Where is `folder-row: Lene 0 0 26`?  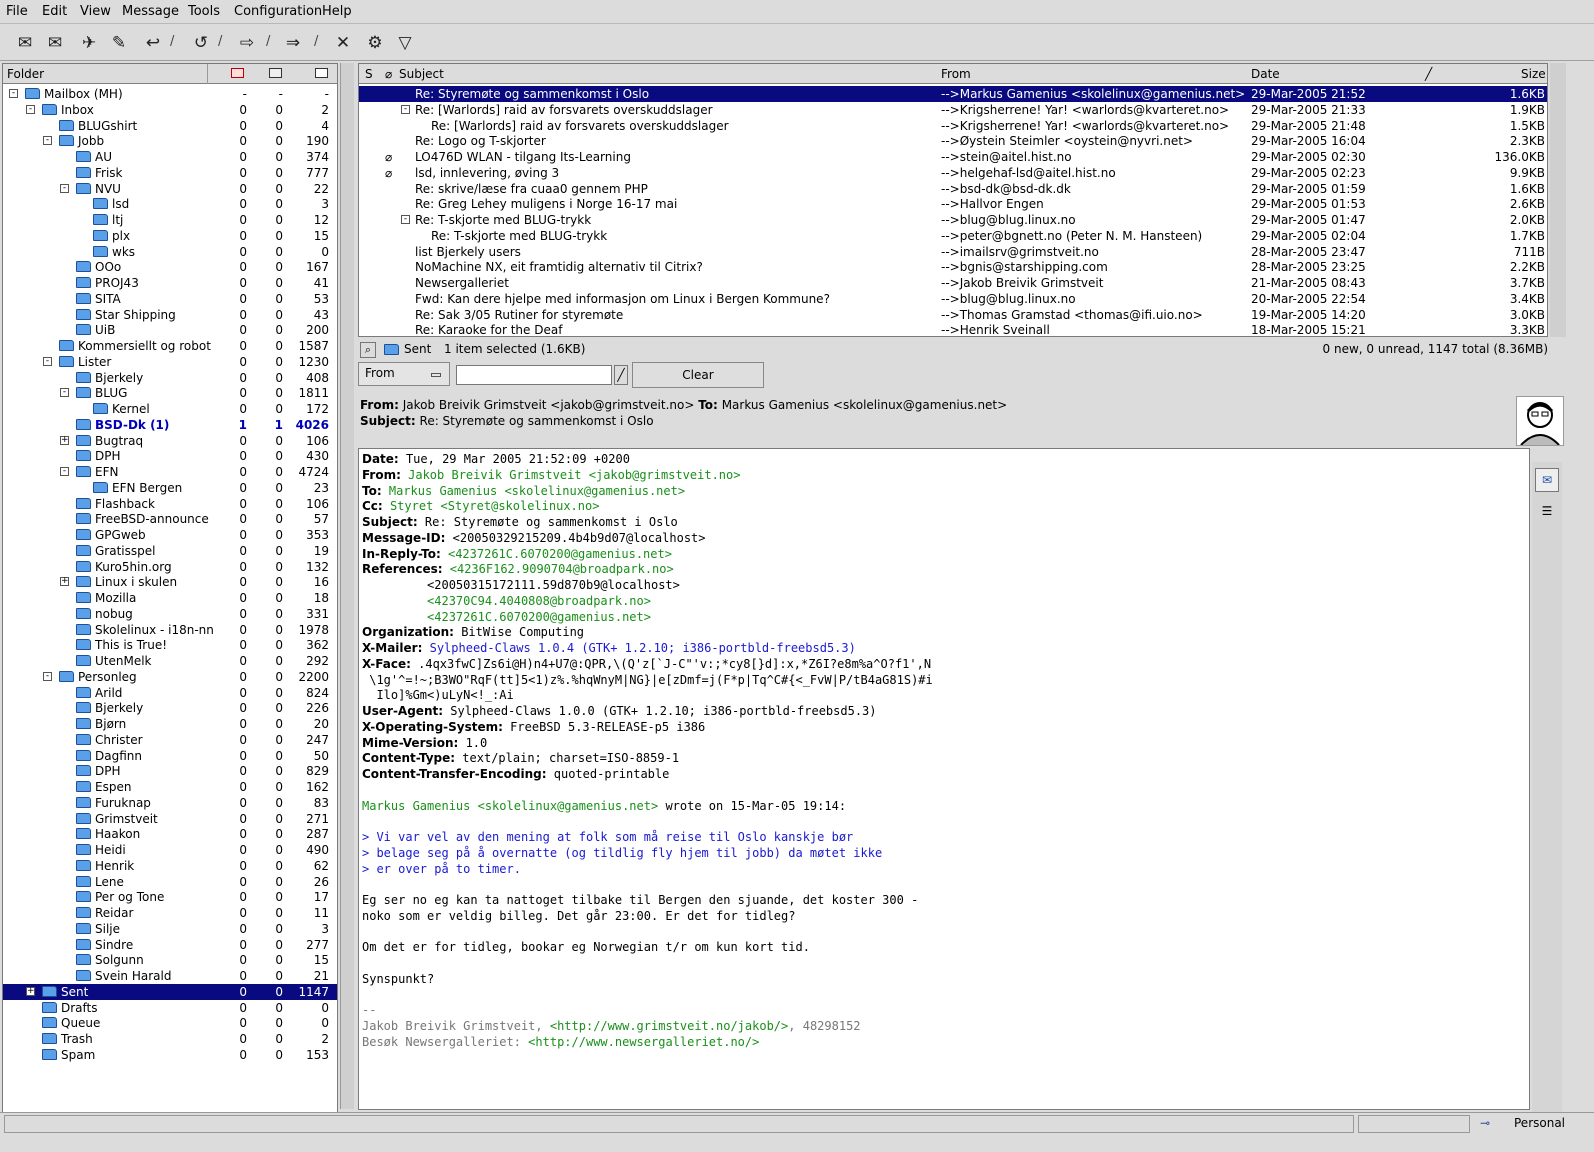 folder-row: Lene 0 0 26 is located at coordinates (170, 882).